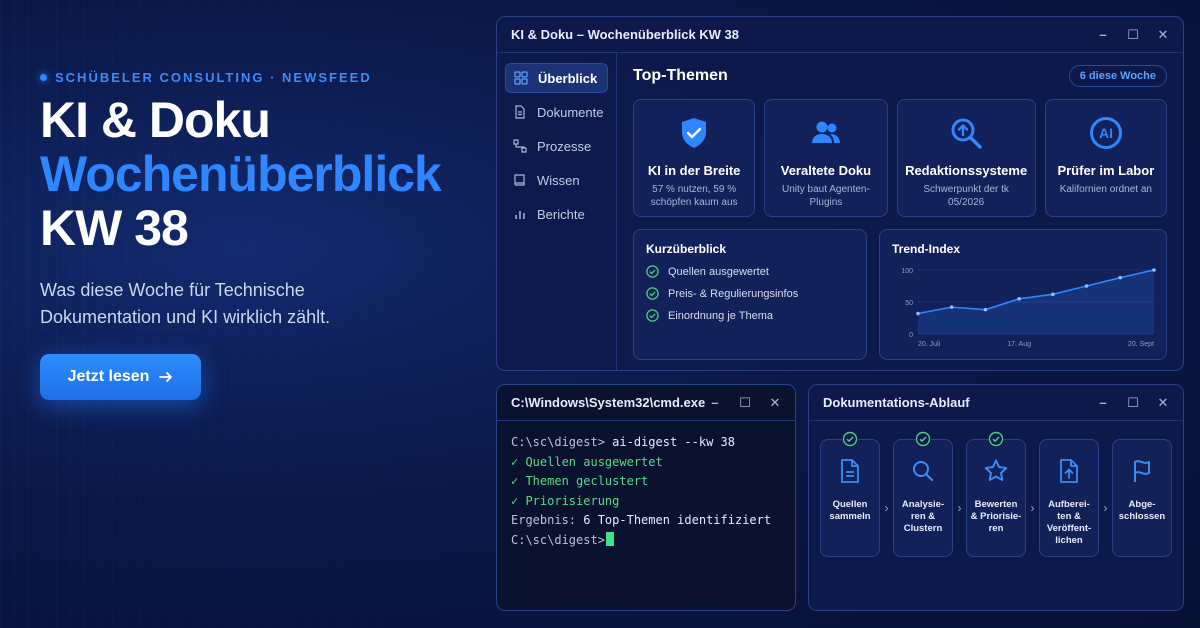  Describe the element at coordinates (825, 132) in the screenshot. I see `users-icon` at that location.